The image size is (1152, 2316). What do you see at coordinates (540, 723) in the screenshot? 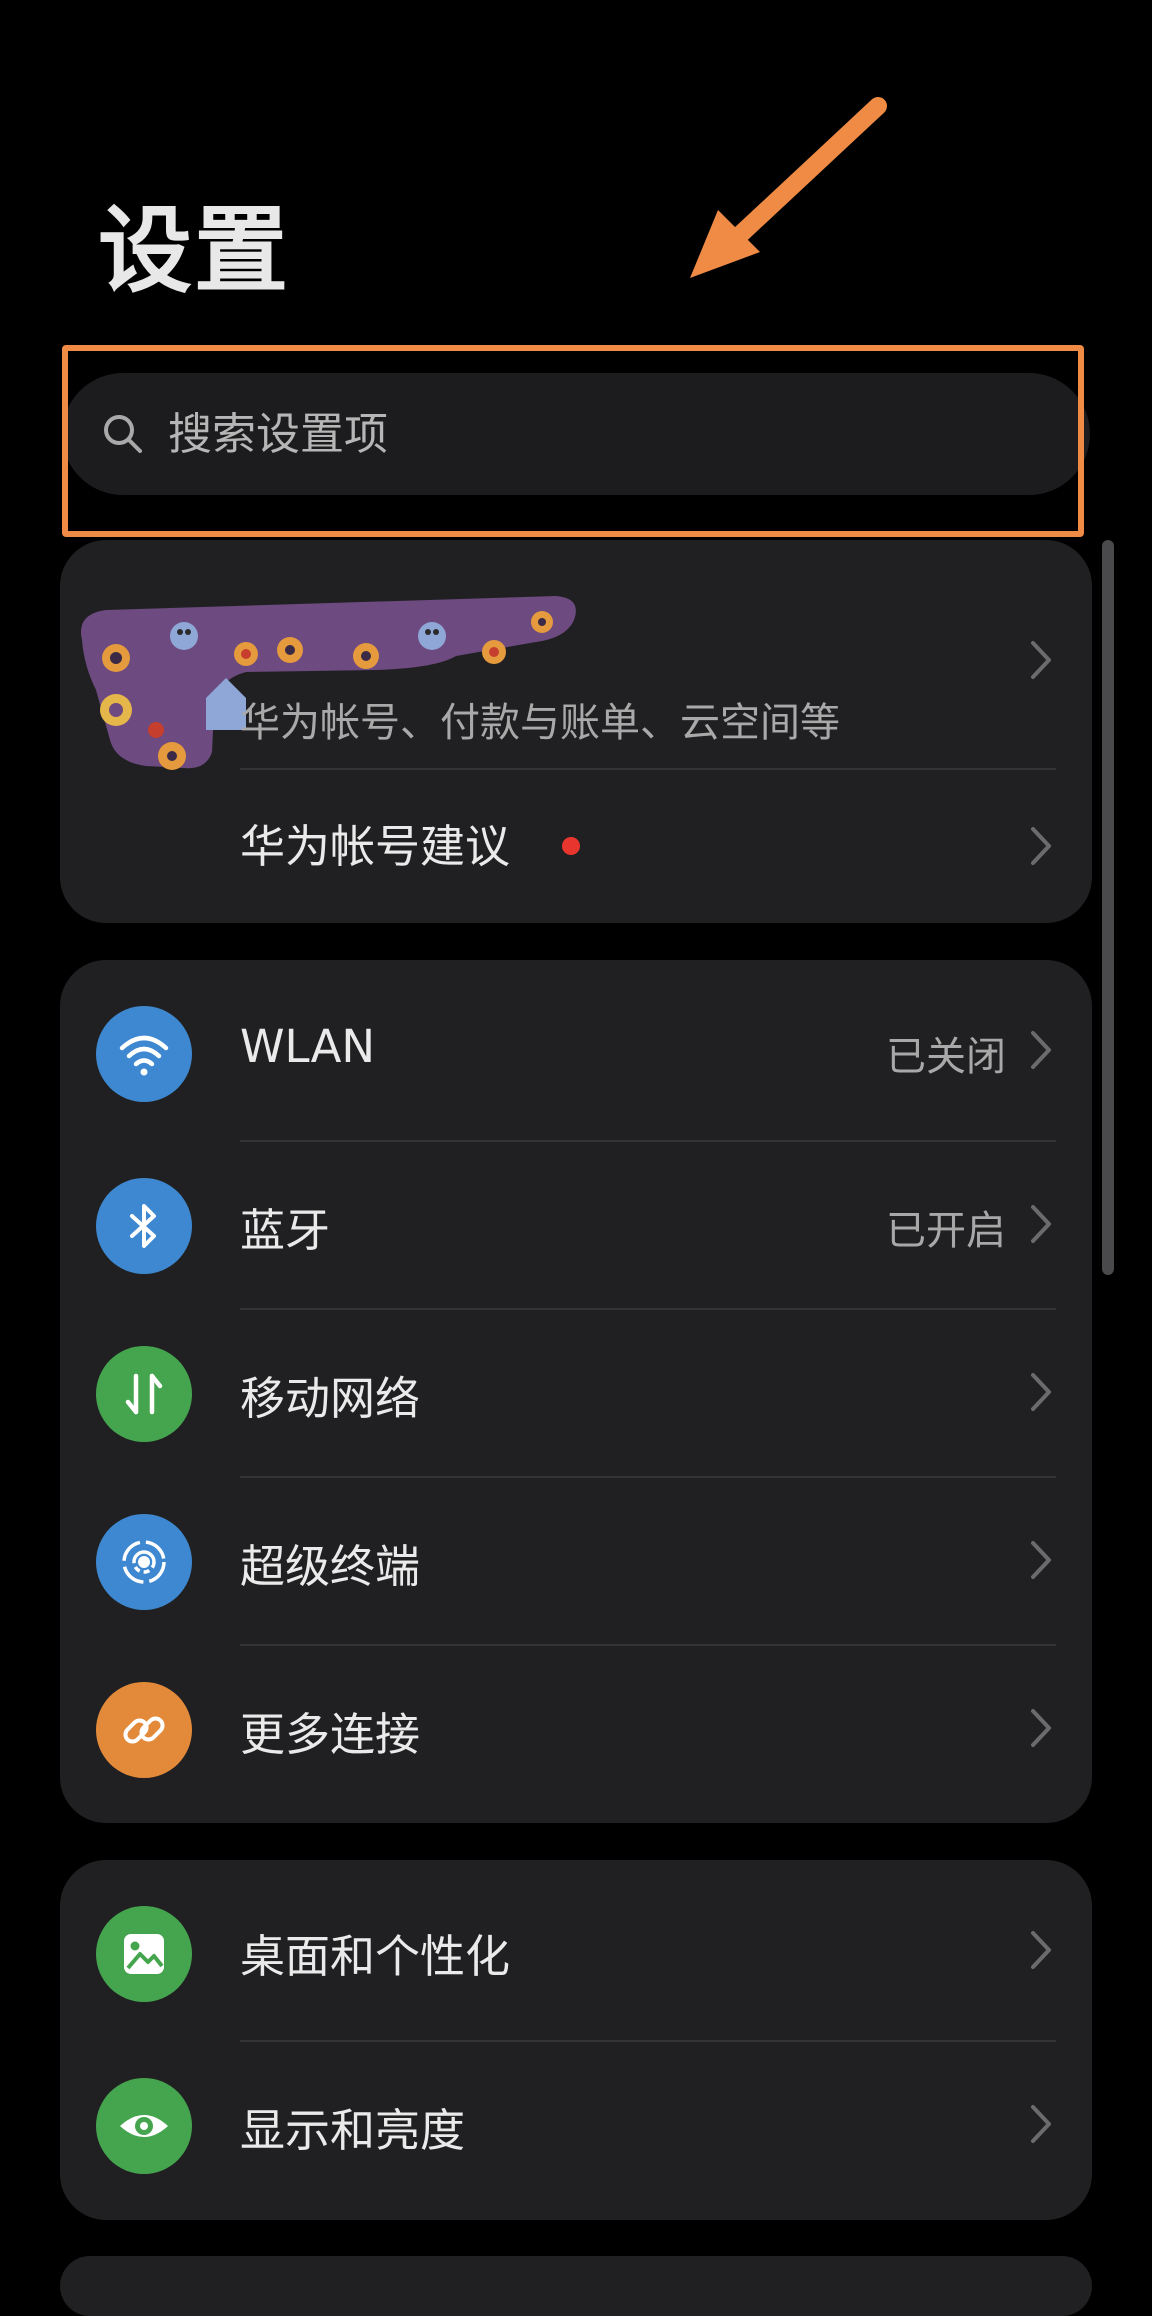
I see `account-subtitle: 华为帐号、付款与账单、云空间等` at bounding box center [540, 723].